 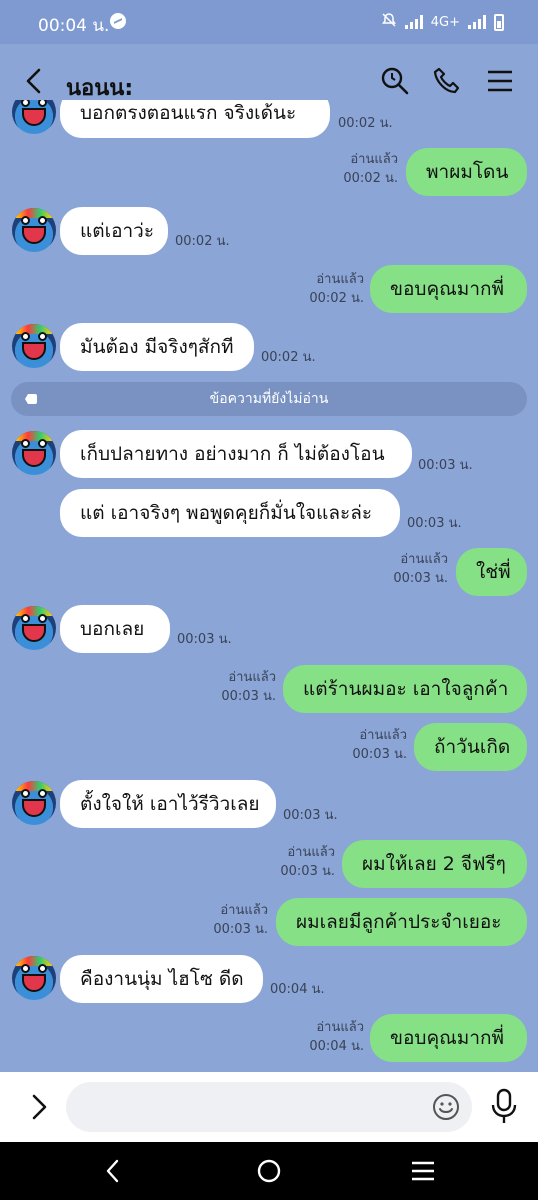 What do you see at coordinates (168, 804) in the screenshot?
I see `message-bubble-incoming: ตั้งใจให้ เอาไว้รีวิวเลย` at bounding box center [168, 804].